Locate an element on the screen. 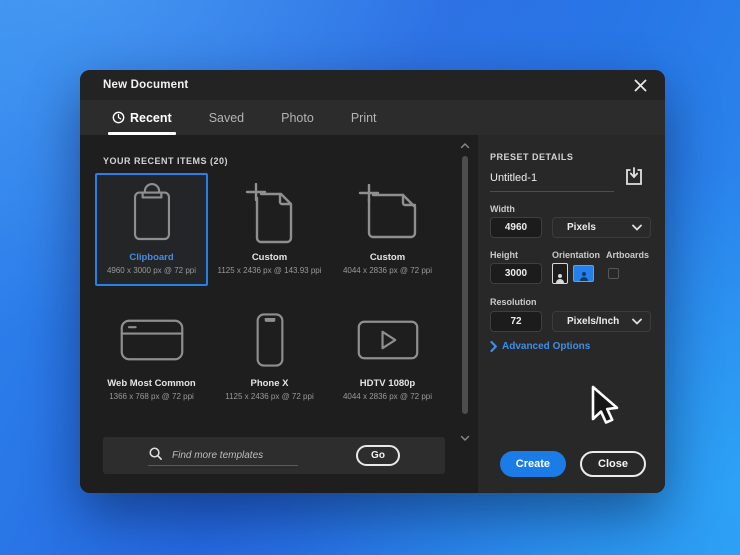 Image resolution: width=740 pixels, height=555 pixels. resolution-label: Resolution is located at coordinates (513, 302).